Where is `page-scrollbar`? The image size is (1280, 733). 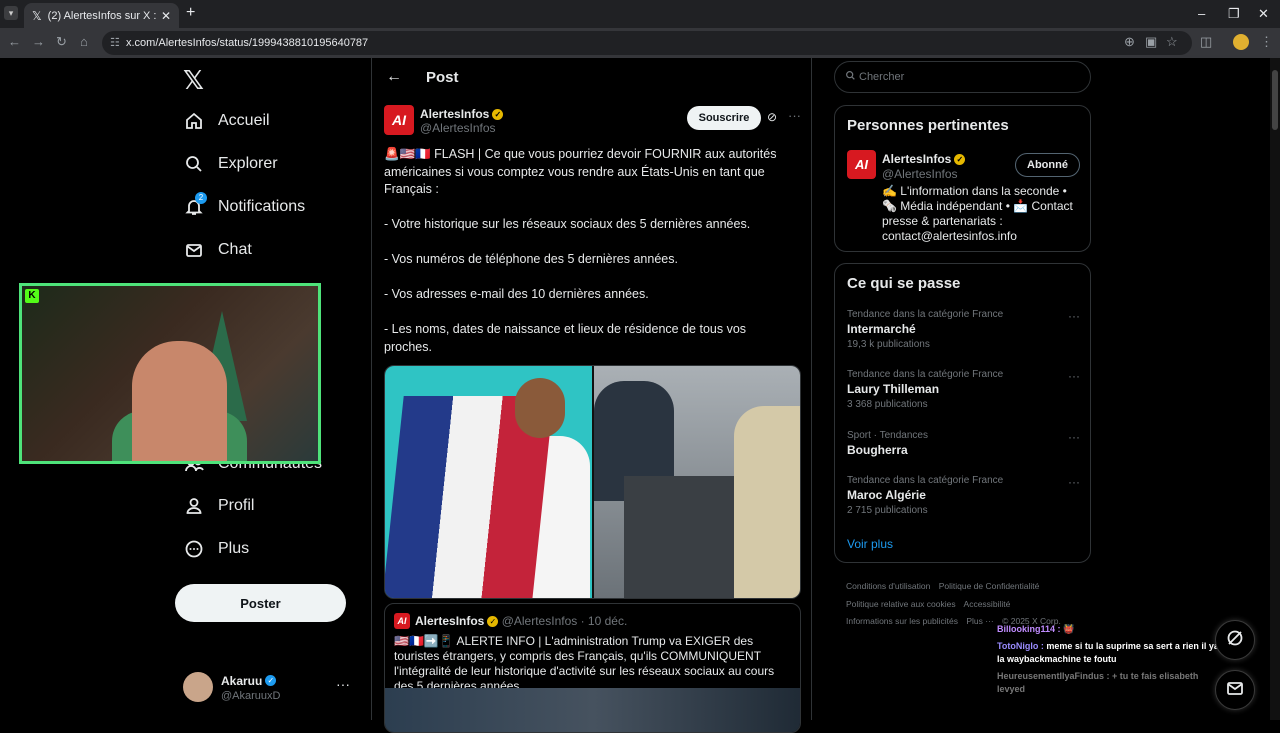 page-scrollbar is located at coordinates (1275, 389).